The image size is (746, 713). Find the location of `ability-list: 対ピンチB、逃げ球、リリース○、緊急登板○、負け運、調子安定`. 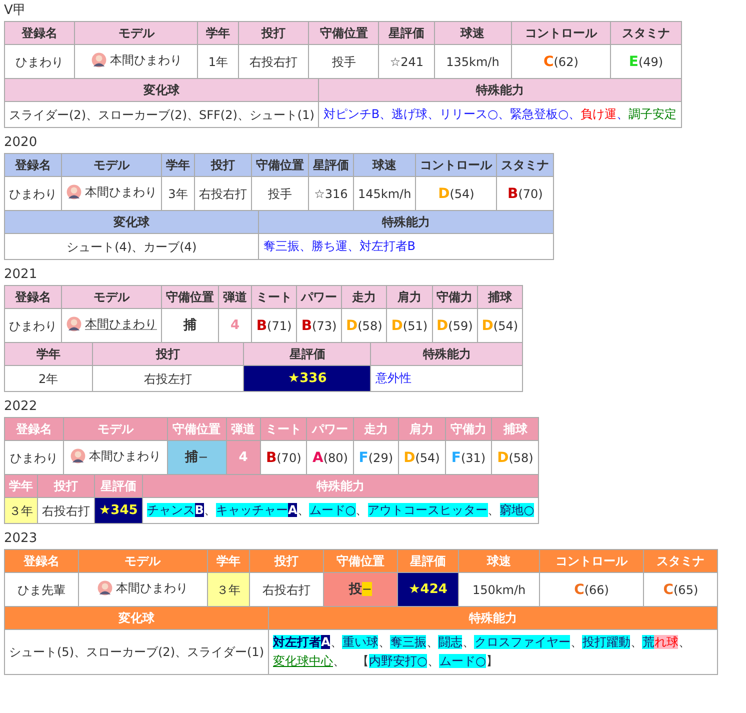

ability-list: 対ピンチB、逃げ球、リリース○、緊急登板○、負け運、調子安定 is located at coordinates (500, 115).